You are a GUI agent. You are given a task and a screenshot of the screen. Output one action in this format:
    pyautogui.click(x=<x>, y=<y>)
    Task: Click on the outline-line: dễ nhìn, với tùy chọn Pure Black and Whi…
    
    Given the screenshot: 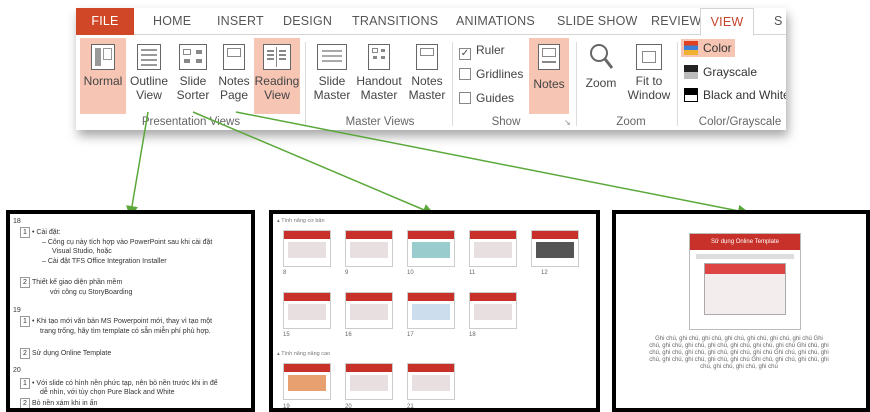 What is the action you would take?
    pyautogui.click(x=107, y=392)
    